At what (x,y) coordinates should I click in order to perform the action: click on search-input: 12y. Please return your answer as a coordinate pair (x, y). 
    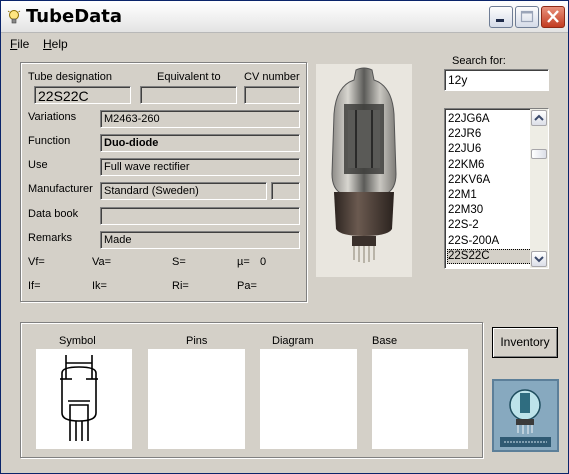
    Looking at the image, I should click on (496, 80).